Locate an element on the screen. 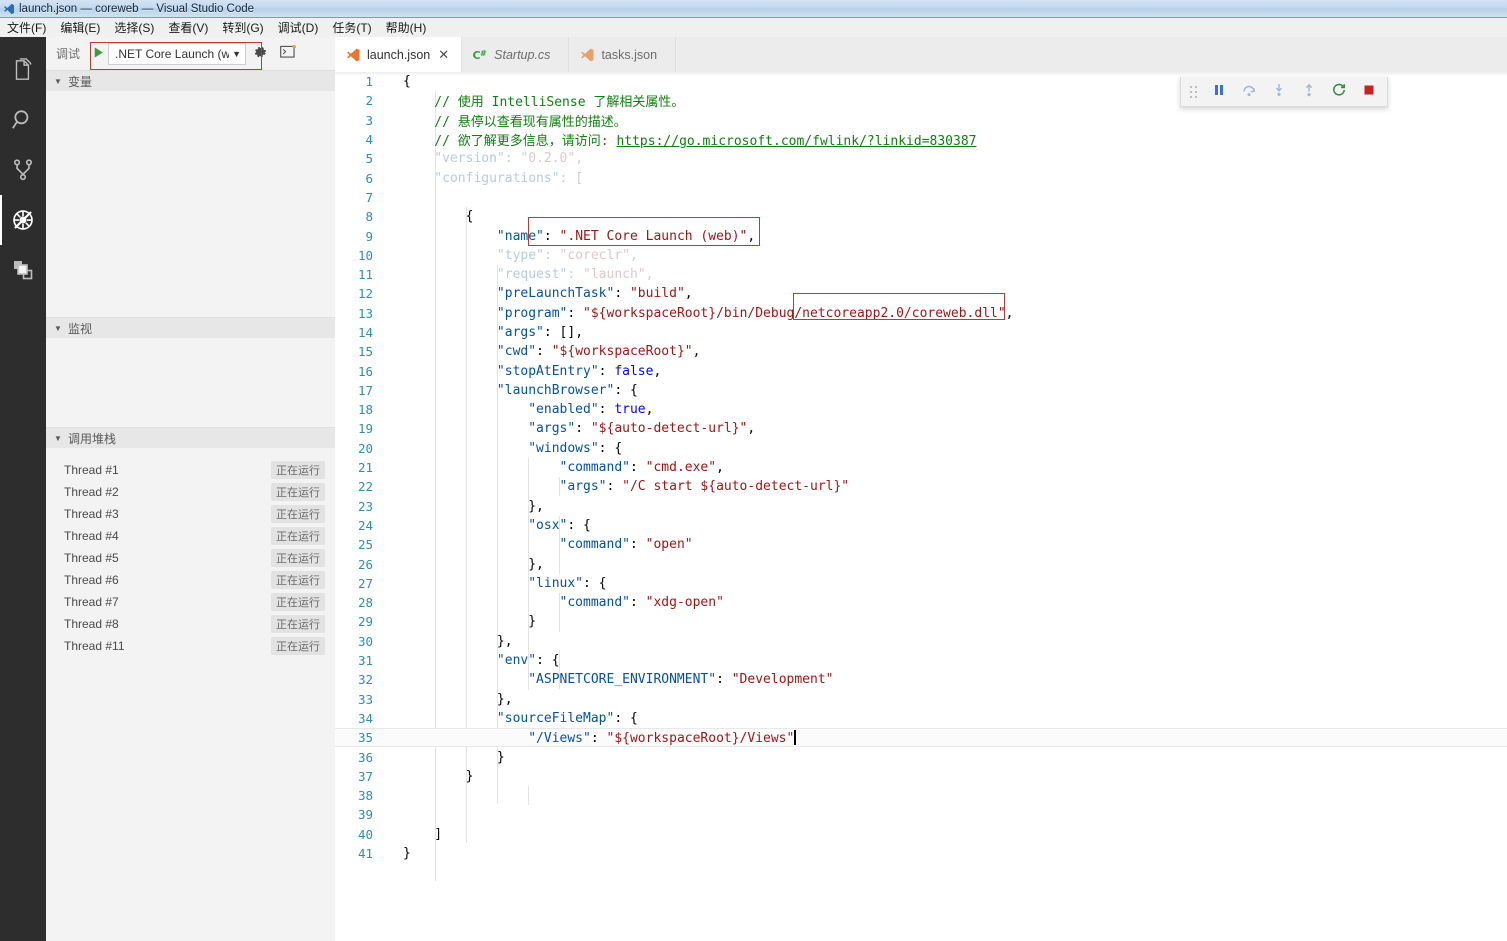  table-row: Thread #5 正在运行 is located at coordinates (190, 558).